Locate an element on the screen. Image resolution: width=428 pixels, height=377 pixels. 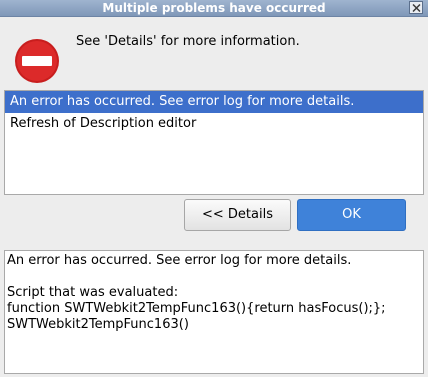
error-stop-icon is located at coordinates (37, 61).